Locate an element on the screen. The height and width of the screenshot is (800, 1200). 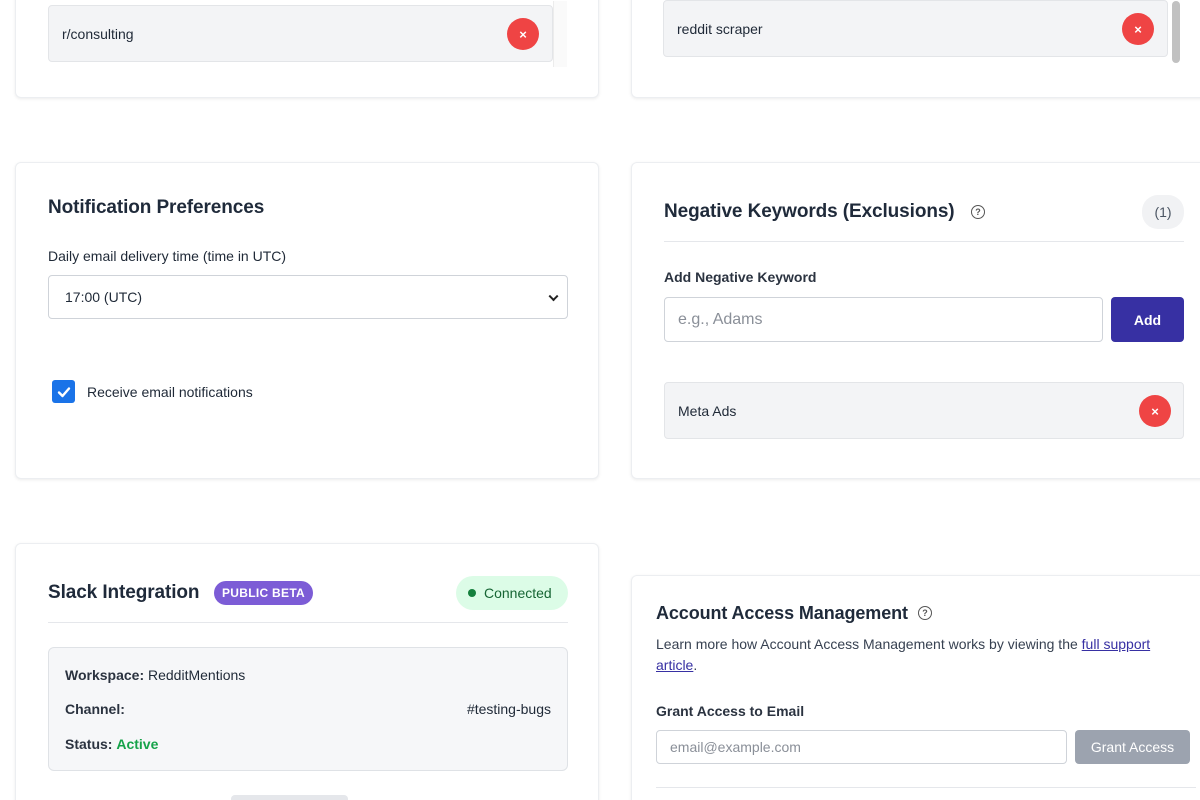
workspace-row: Workspace: RedditMentions is located at coordinates (155, 675).